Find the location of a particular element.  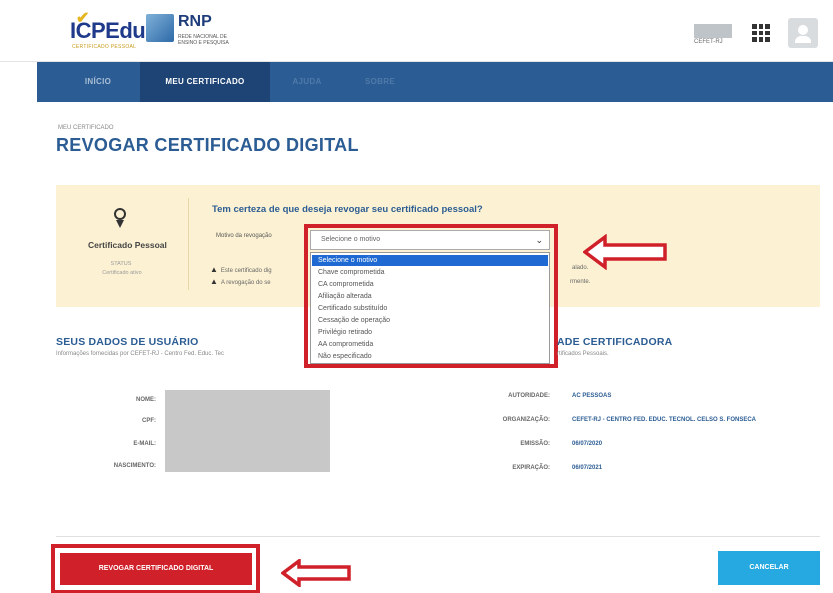

panel-divider is located at coordinates (188, 244).